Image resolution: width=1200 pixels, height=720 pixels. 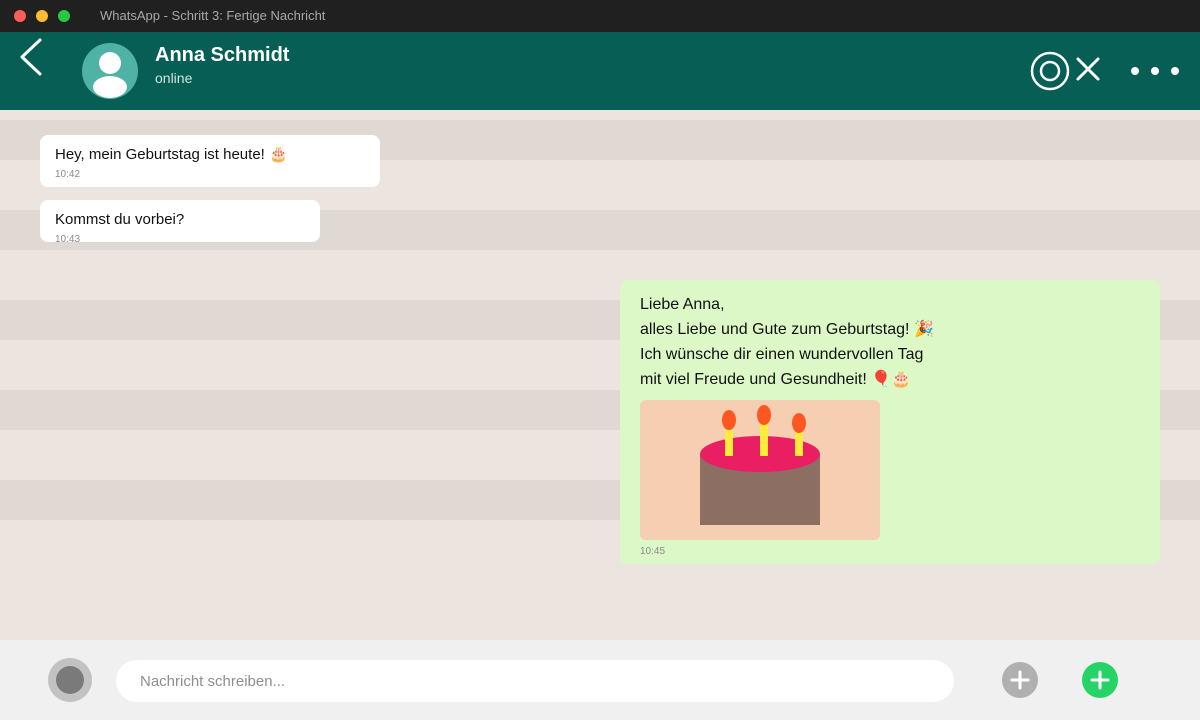 What do you see at coordinates (776, 379) in the screenshot?
I see `message-line: mit viel Freude und Gesundheit! 🎈🎂` at bounding box center [776, 379].